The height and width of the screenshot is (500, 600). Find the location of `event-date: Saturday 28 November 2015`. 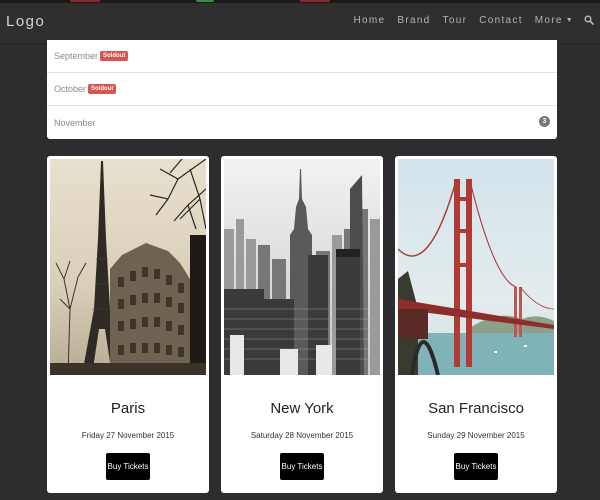

event-date: Saturday 28 November 2015 is located at coordinates (302, 435).